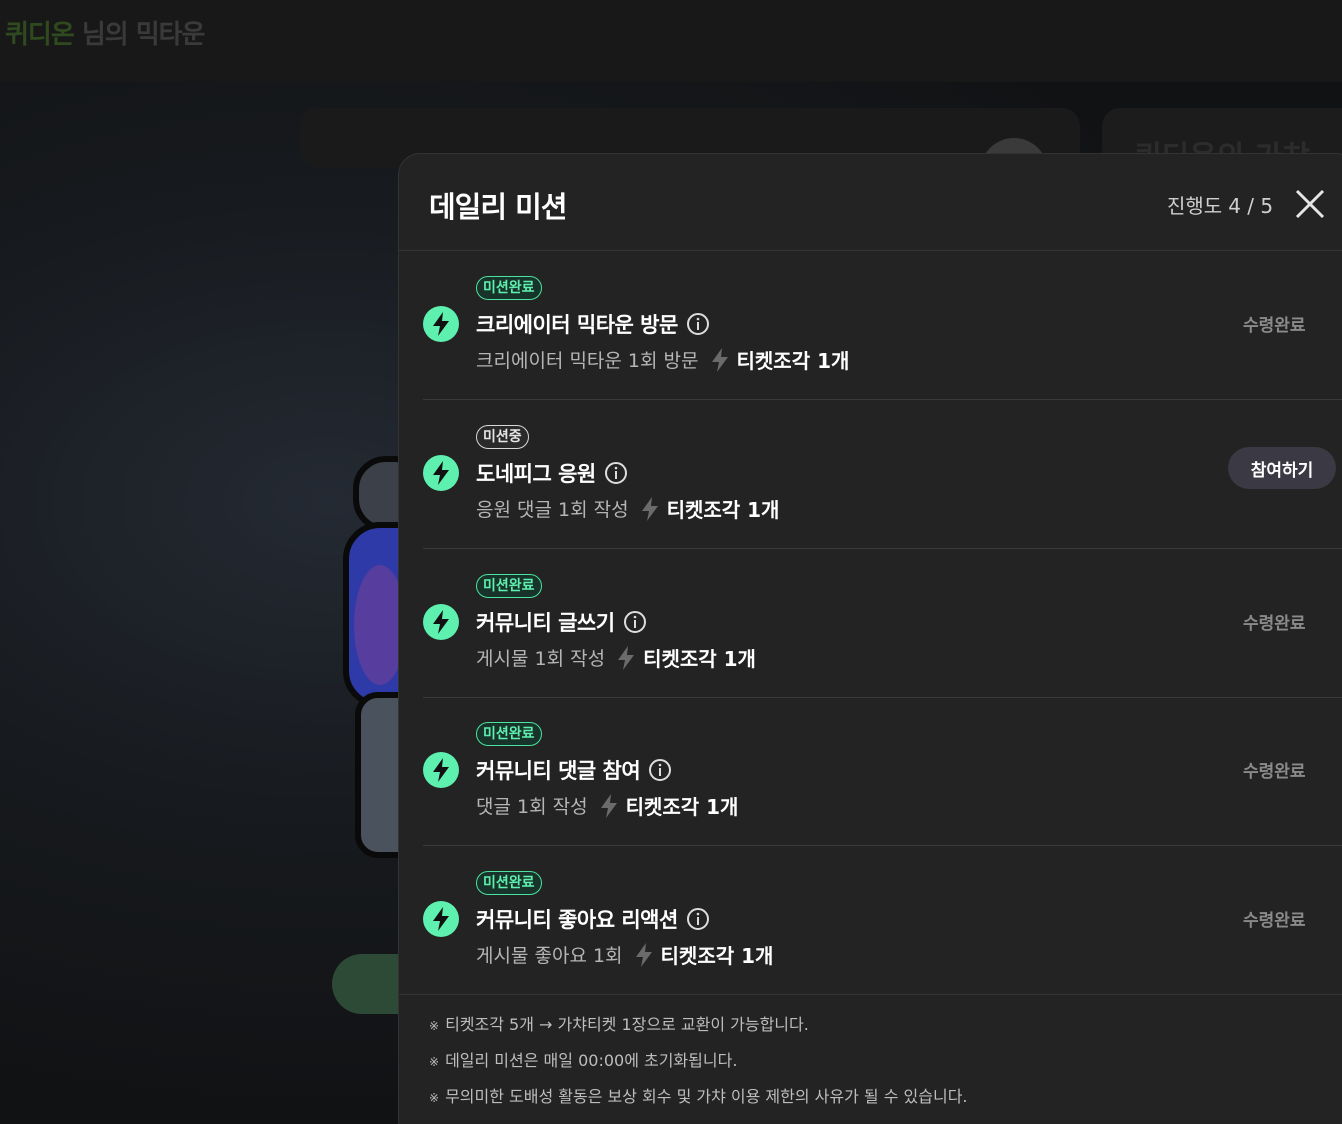  I want to click on mission-title: 도네피그 응원, so click(552, 473).